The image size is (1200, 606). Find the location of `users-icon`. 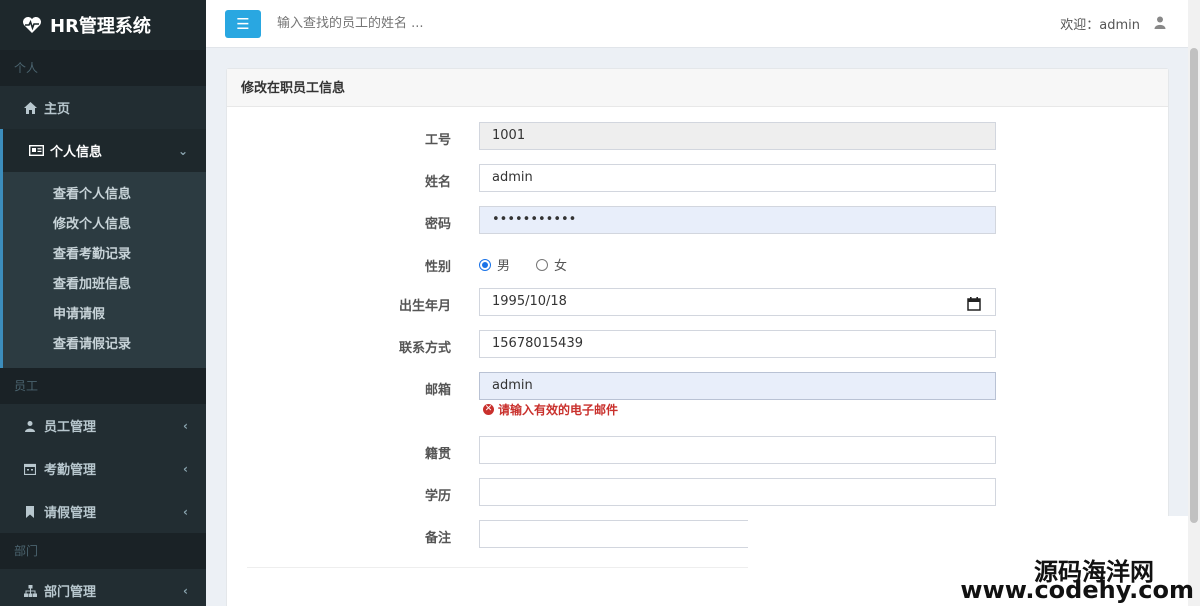

users-icon is located at coordinates (30, 426).